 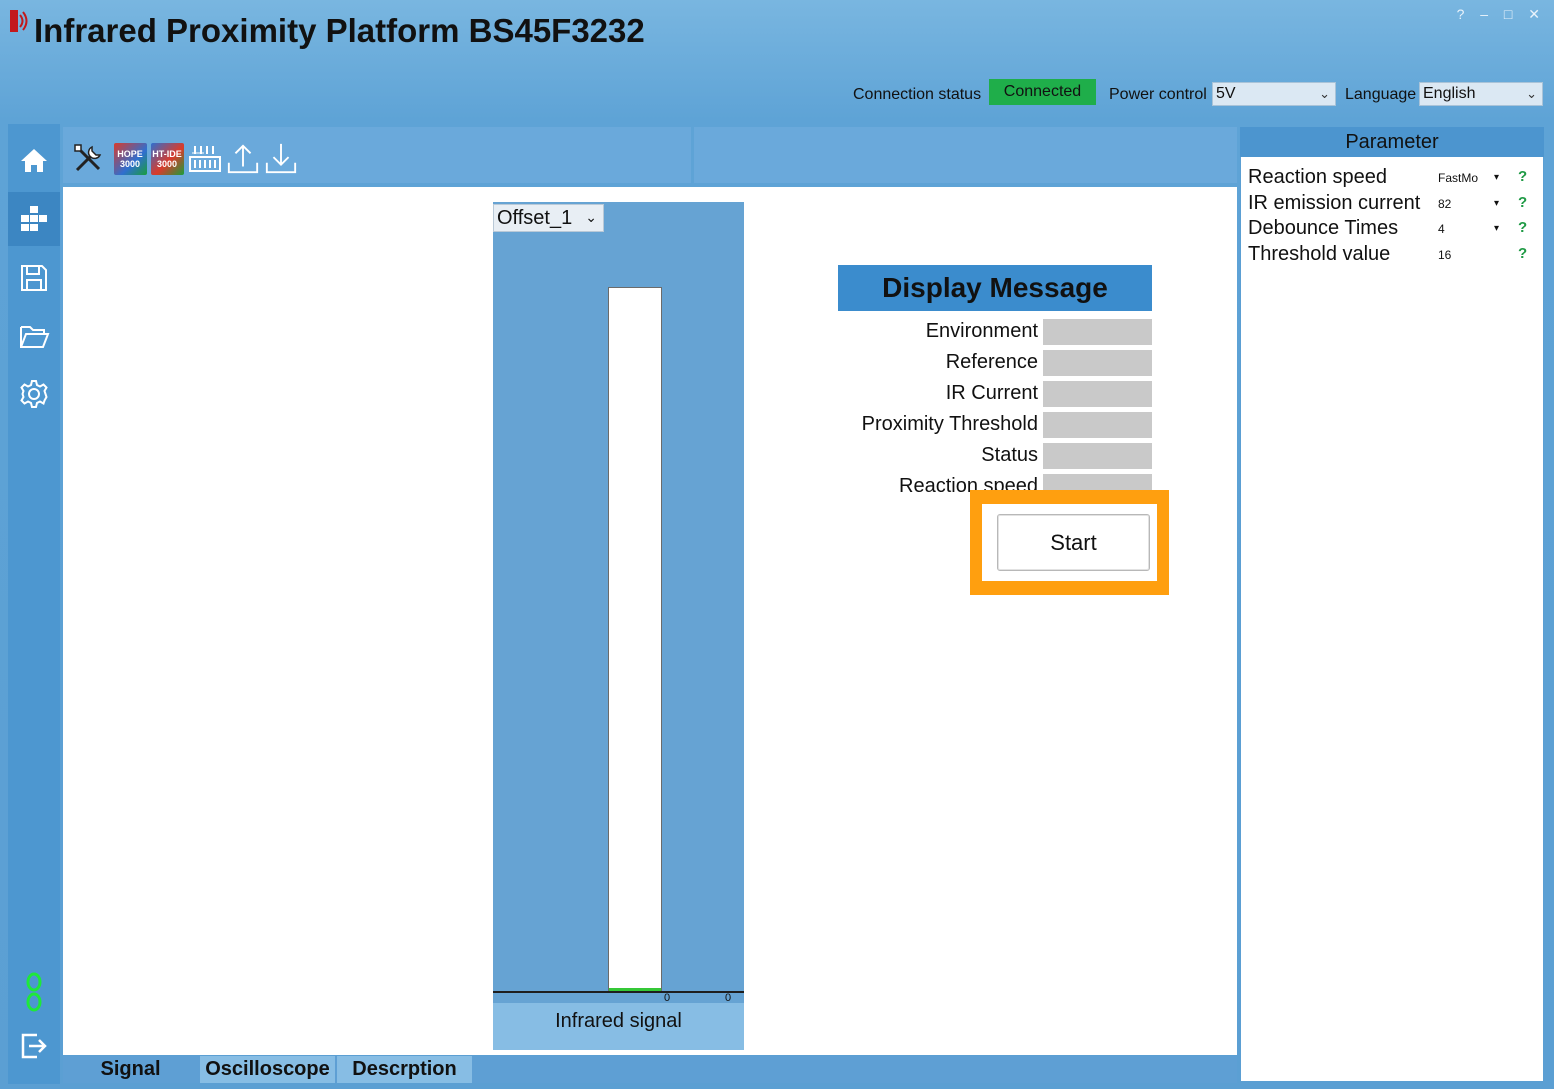 I want to click on parameter-label: Threshold value, so click(x=1319, y=254).